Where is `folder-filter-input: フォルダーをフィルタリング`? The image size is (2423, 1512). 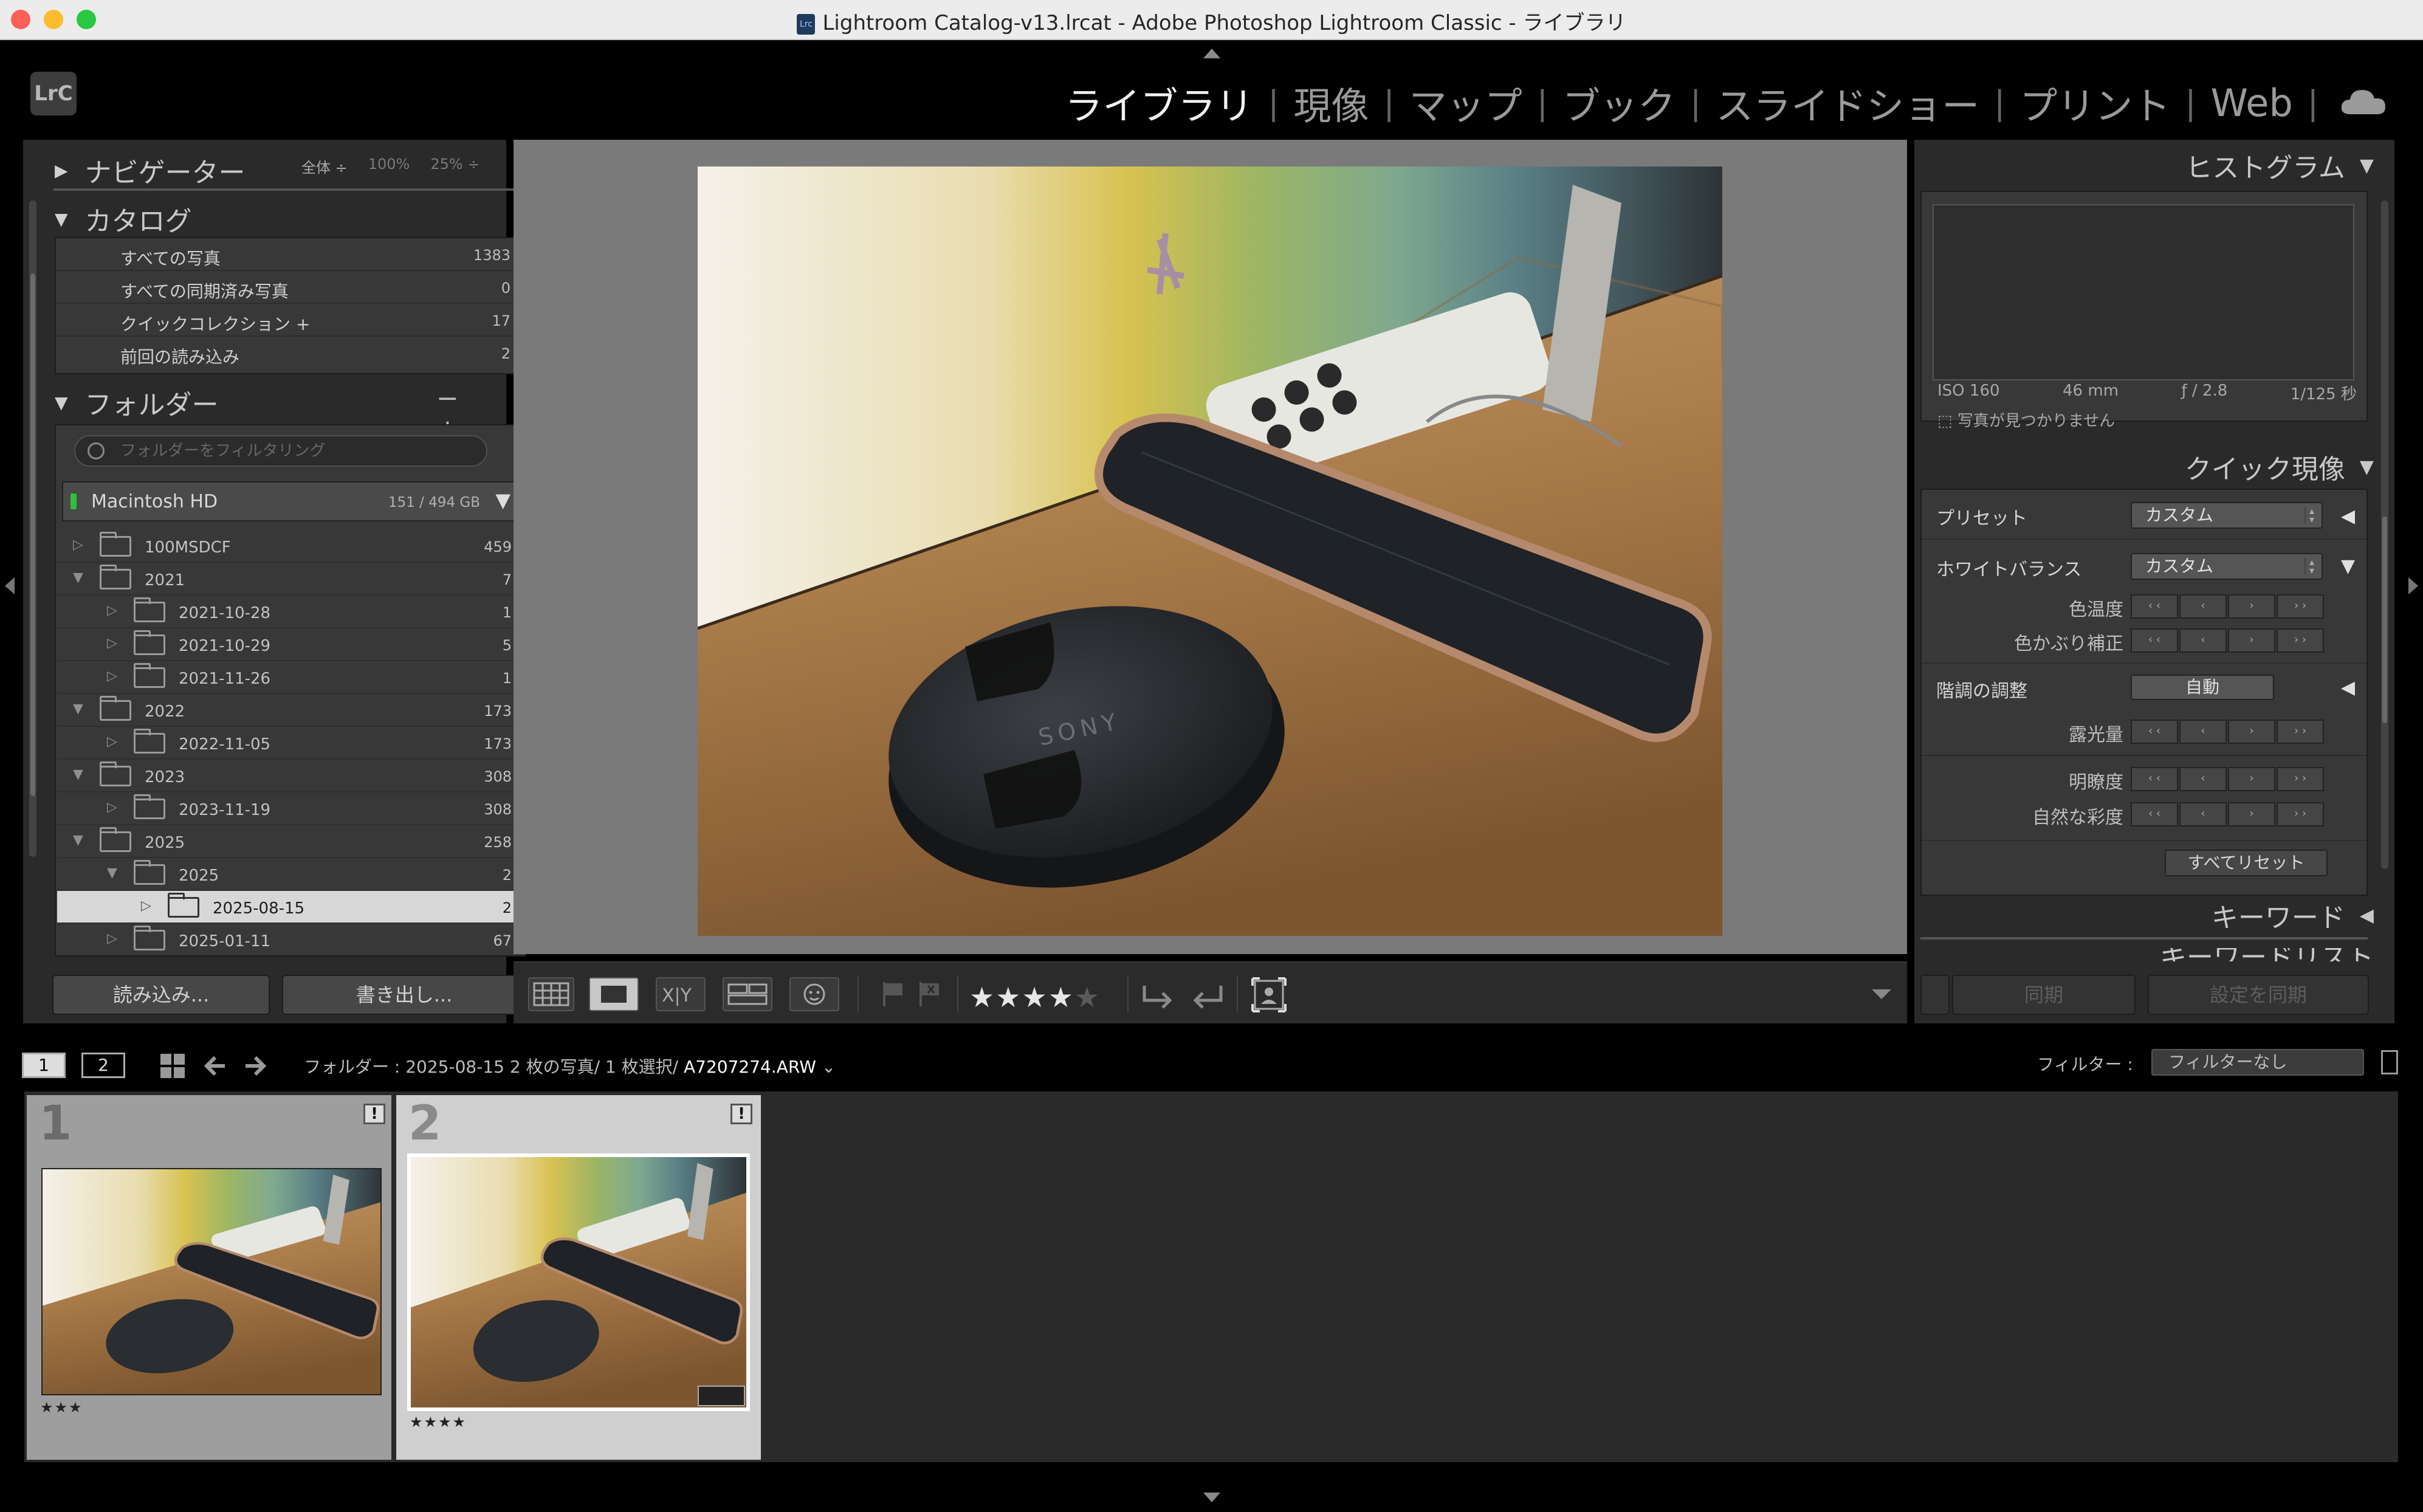 folder-filter-input: フォルダーをフィルタリング is located at coordinates (280, 451).